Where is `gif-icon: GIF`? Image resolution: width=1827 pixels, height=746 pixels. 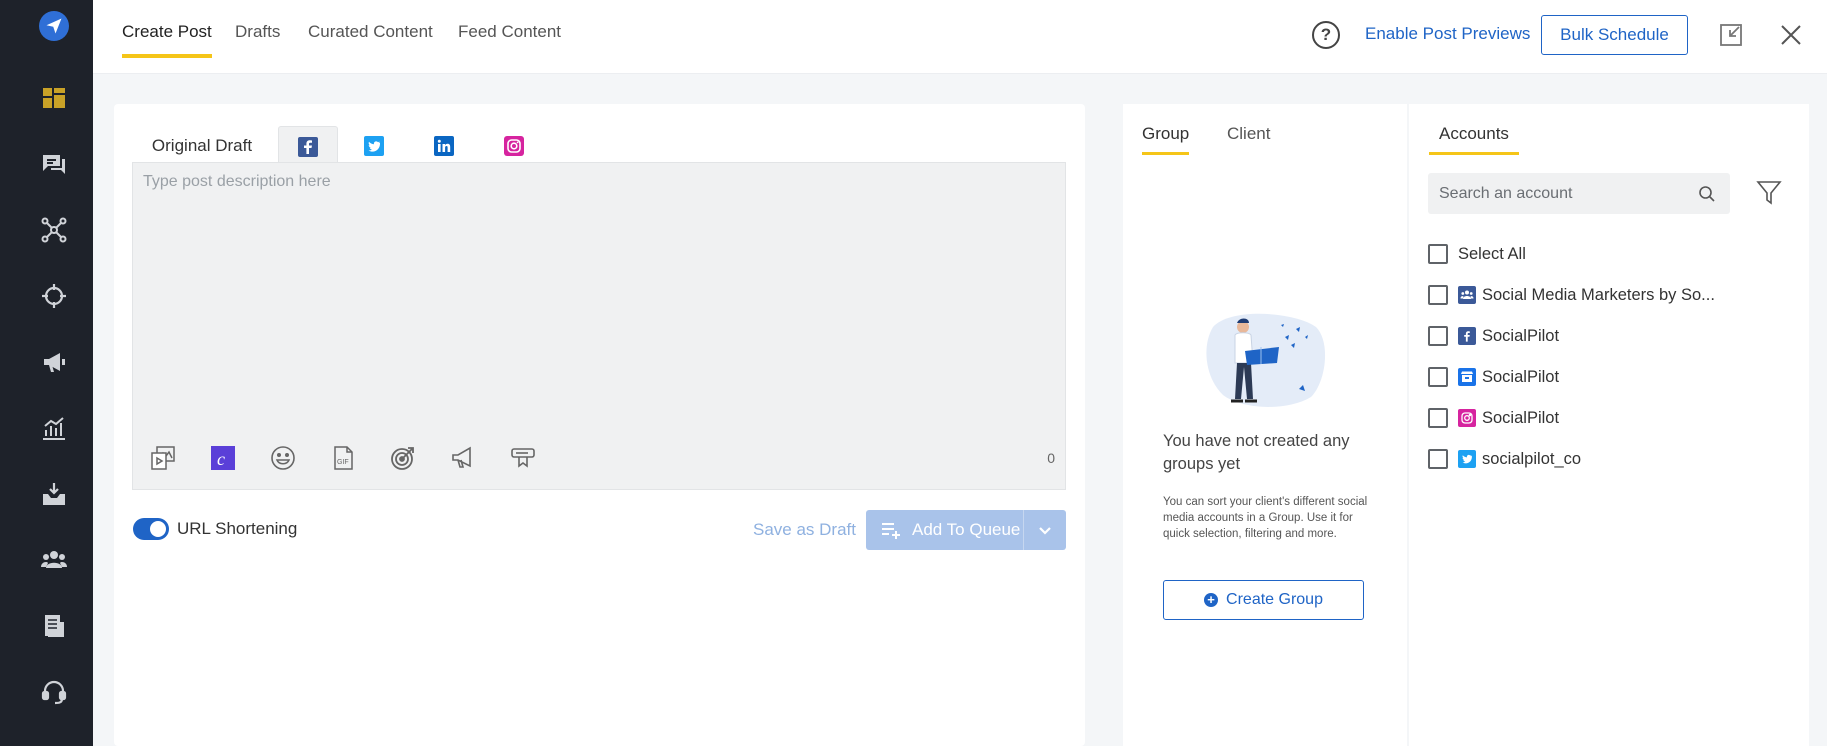
gif-icon: GIF is located at coordinates (343, 458).